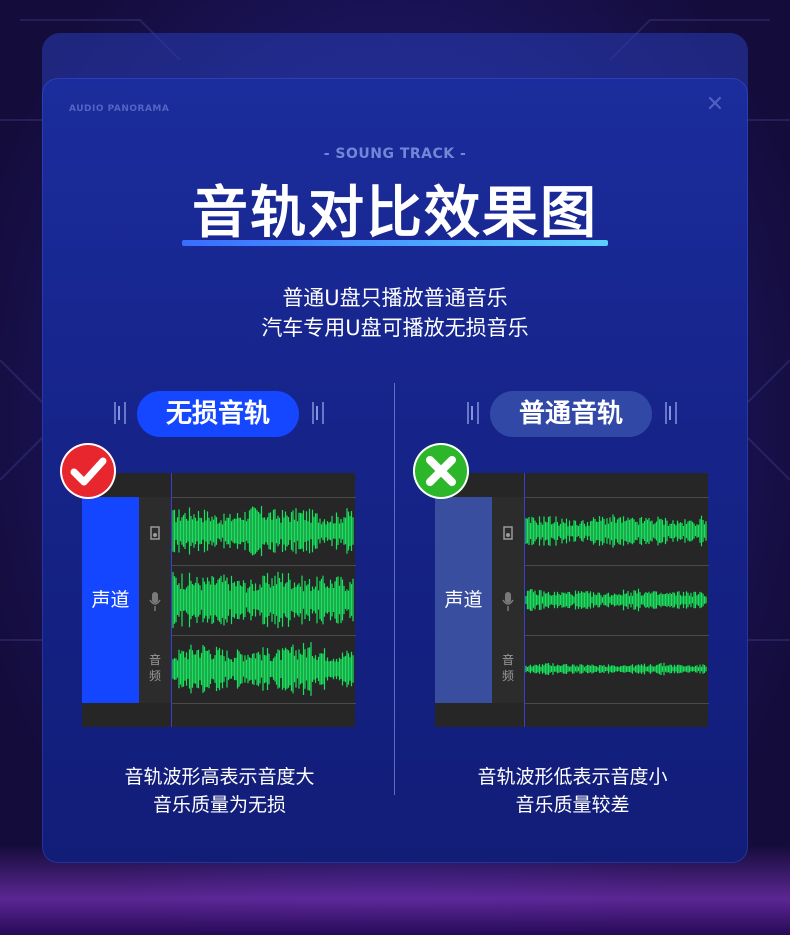 The width and height of the screenshot is (790, 935). Describe the element at coordinates (572, 805) in the screenshot. I see `caption-line-2: 音乐质量较差` at that location.